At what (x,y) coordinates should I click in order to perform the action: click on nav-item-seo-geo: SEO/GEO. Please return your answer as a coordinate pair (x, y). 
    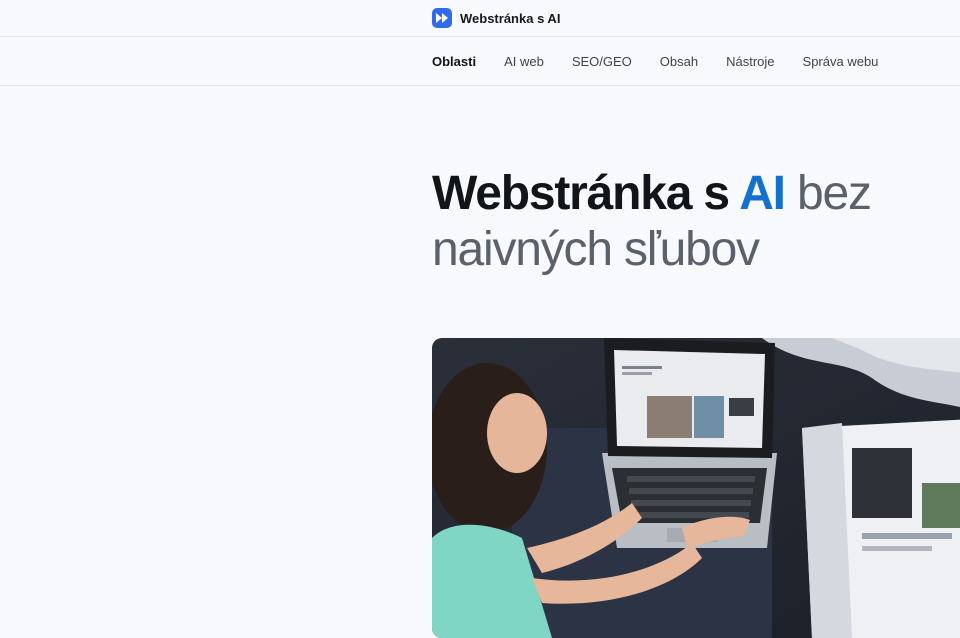
    Looking at the image, I should click on (602, 61).